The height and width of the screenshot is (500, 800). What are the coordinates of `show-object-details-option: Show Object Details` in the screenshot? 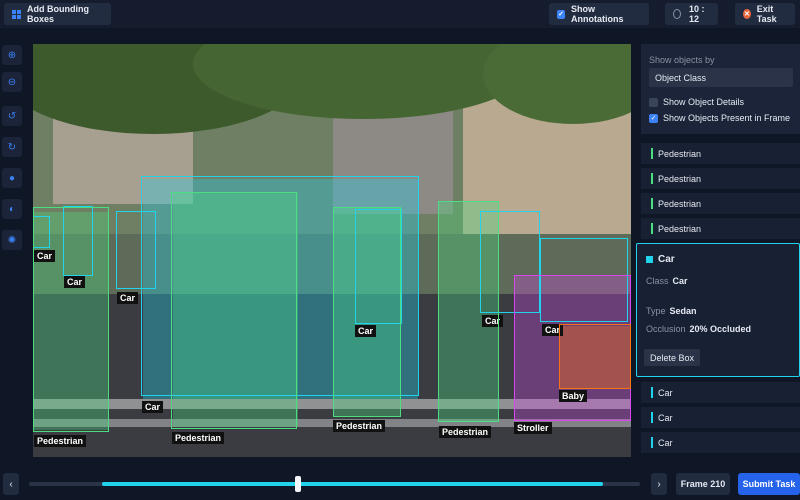 It's located at (696, 102).